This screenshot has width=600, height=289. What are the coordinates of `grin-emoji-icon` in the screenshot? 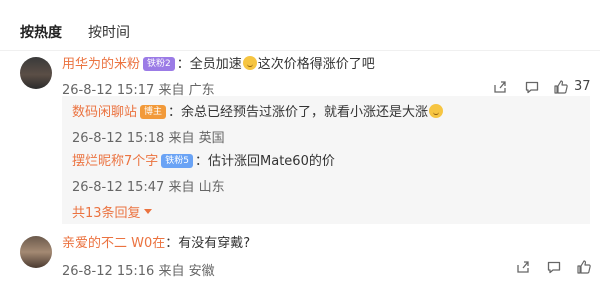 It's located at (249, 63).